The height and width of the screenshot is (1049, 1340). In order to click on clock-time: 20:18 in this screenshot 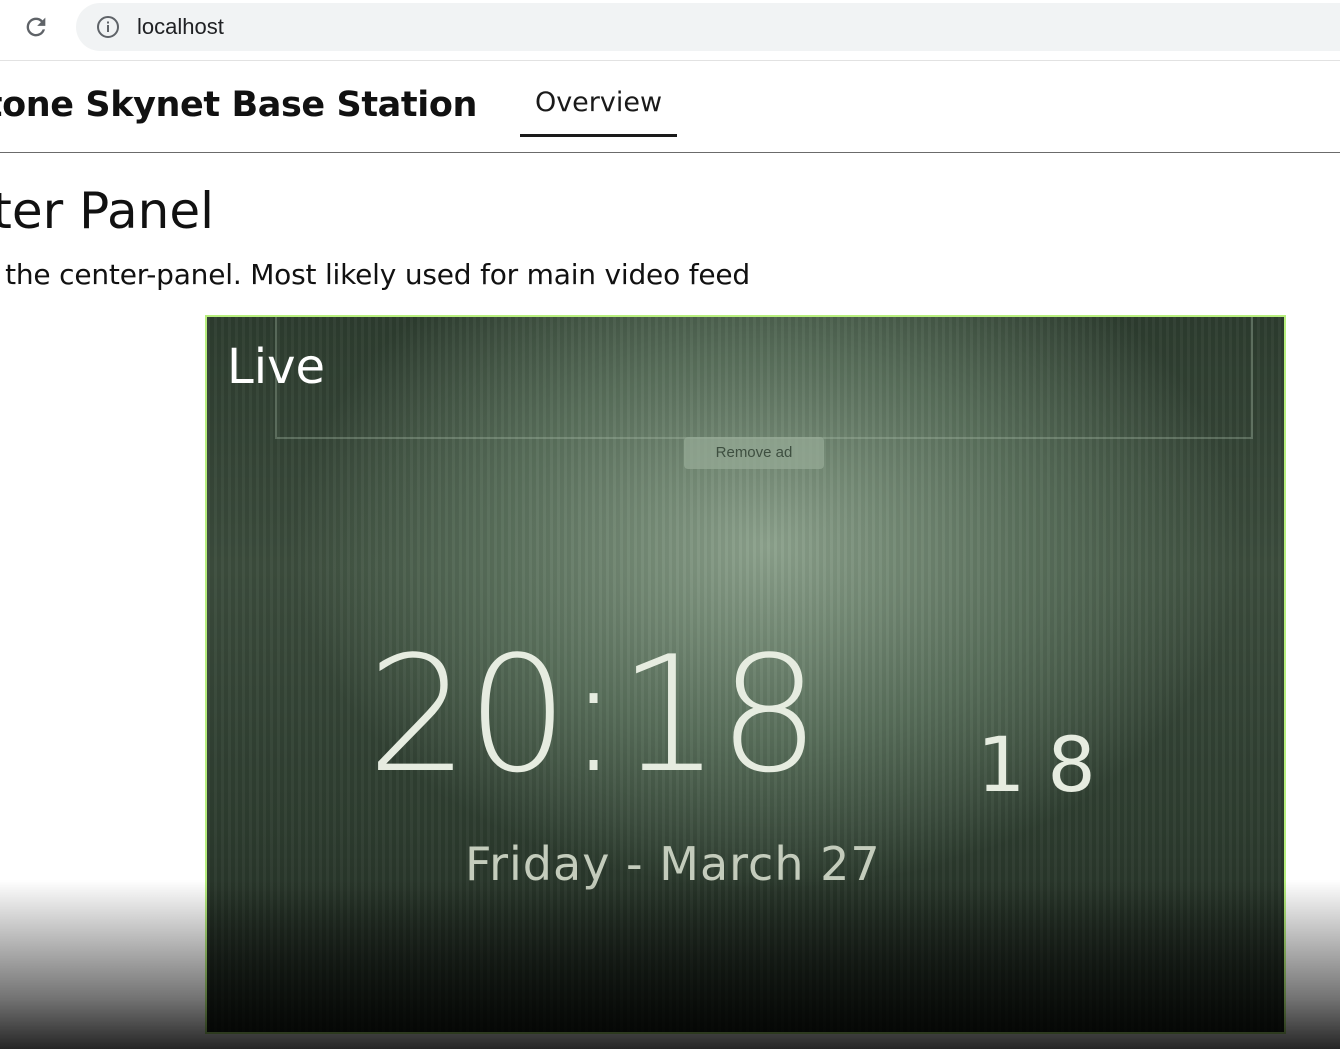, I will do `click(593, 714)`.